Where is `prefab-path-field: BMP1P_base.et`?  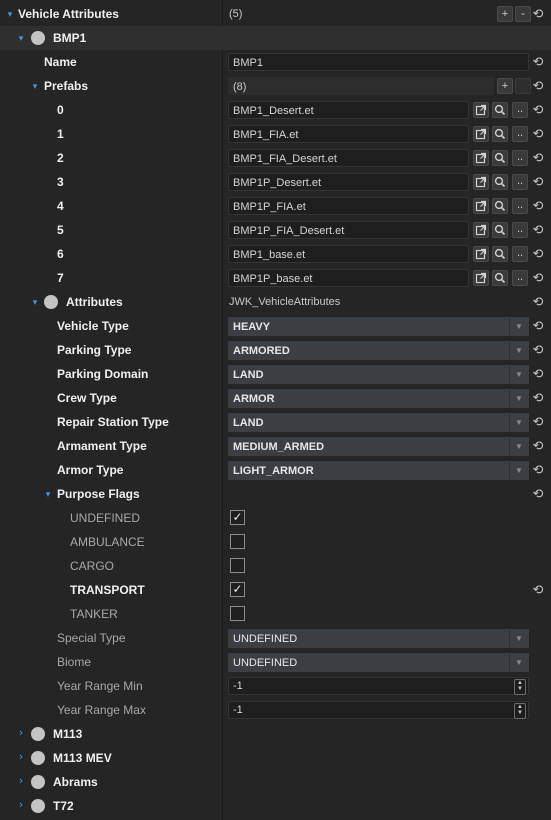 prefab-path-field: BMP1P_base.et is located at coordinates (348, 278).